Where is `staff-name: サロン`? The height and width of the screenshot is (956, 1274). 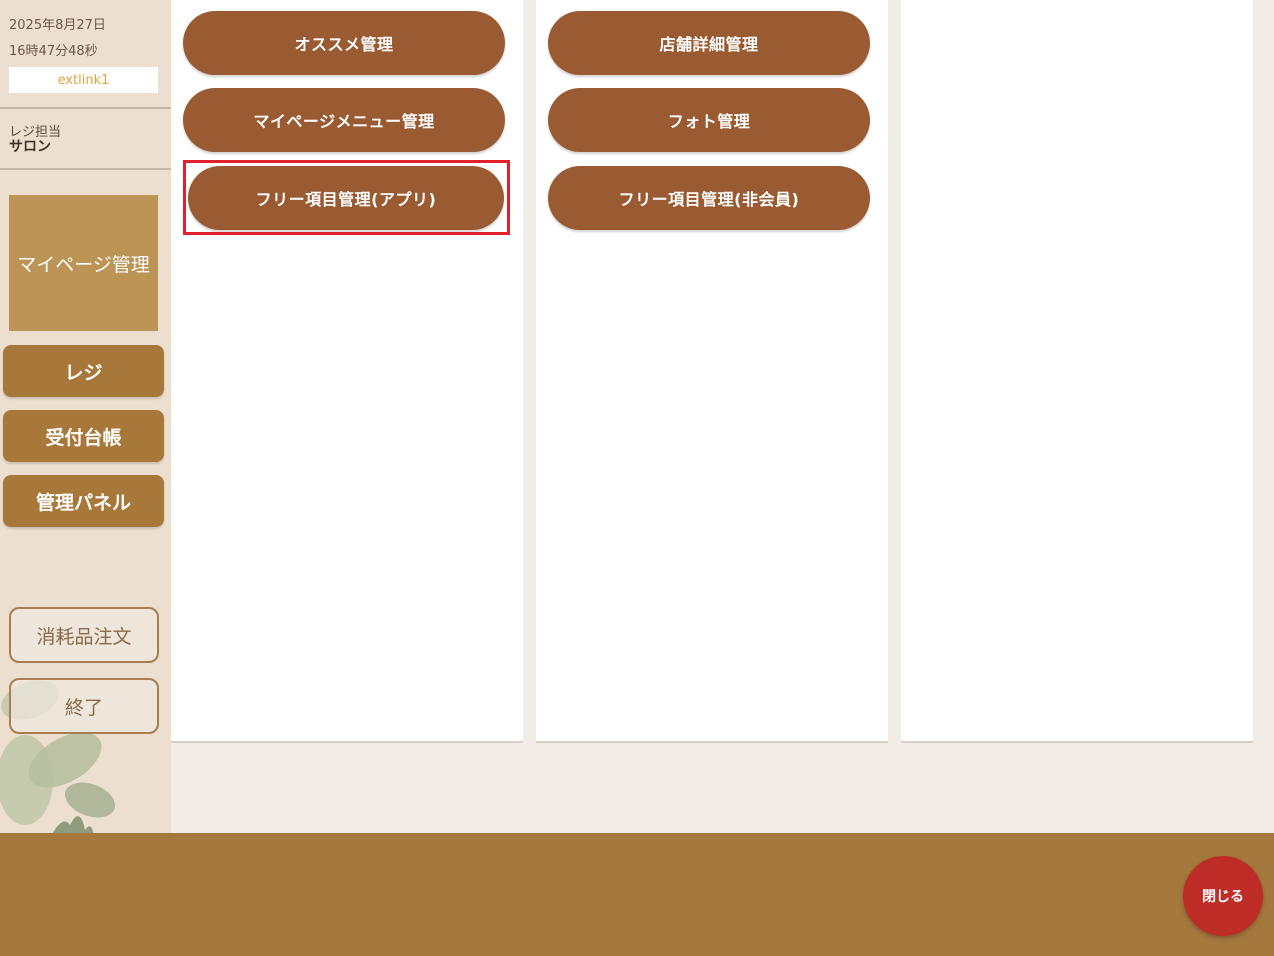 staff-name: サロン is located at coordinates (30, 147).